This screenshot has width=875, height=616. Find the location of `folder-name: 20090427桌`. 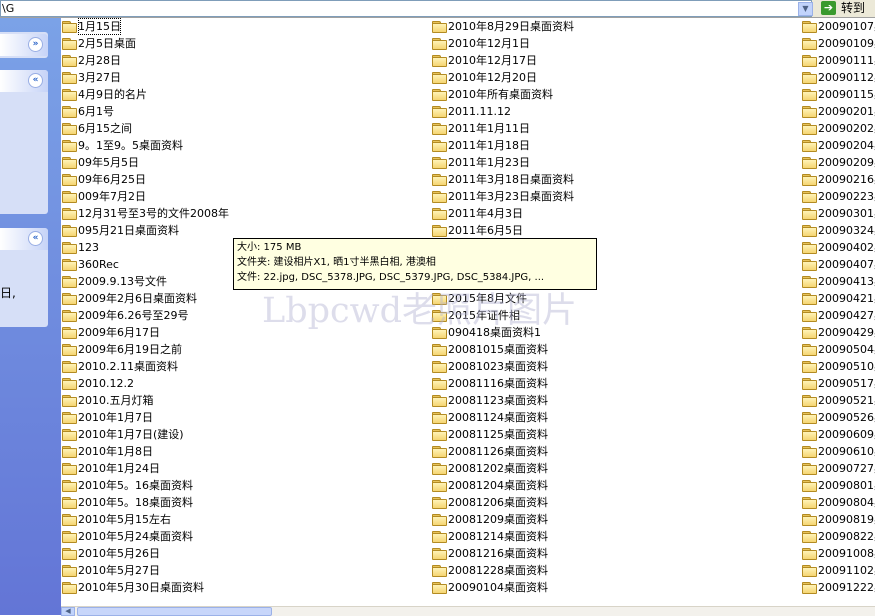

folder-name: 20090427桌 is located at coordinates (846, 315).